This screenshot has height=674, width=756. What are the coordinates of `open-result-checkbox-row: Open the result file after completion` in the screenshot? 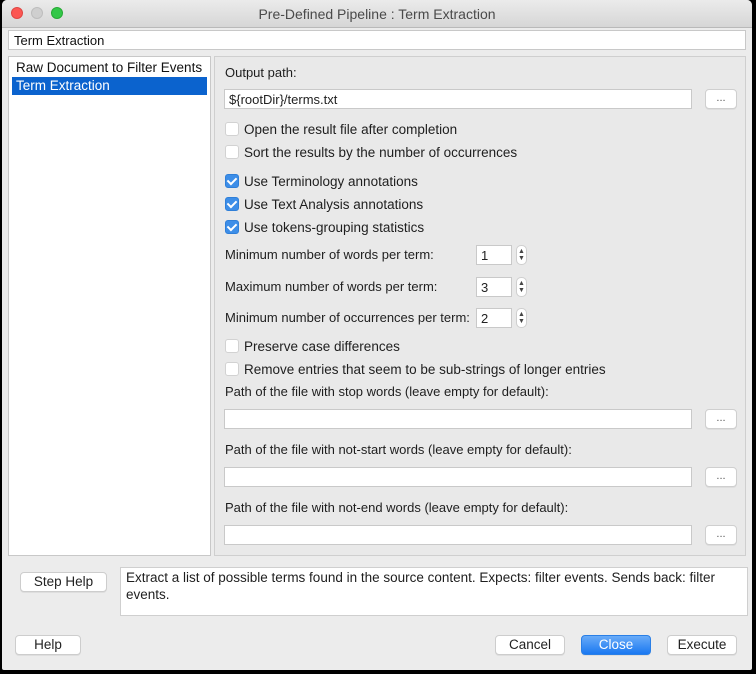 It's located at (341, 129).